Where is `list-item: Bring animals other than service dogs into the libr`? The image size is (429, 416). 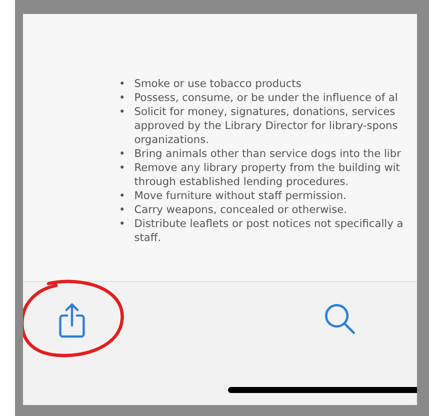 list-item: Bring animals other than service dogs into the libr is located at coordinates (267, 154).